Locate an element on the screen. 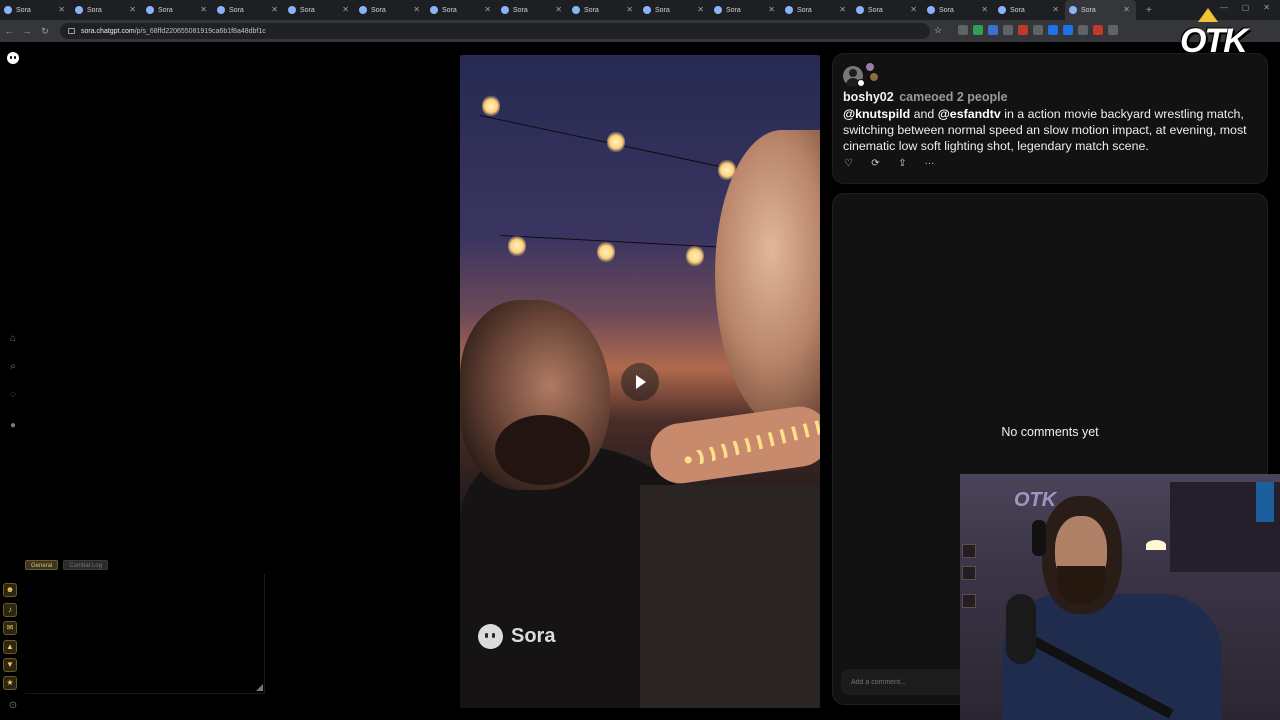 The width and height of the screenshot is (1280, 720). down-arrow-icon: ▼ is located at coordinates (10, 665).